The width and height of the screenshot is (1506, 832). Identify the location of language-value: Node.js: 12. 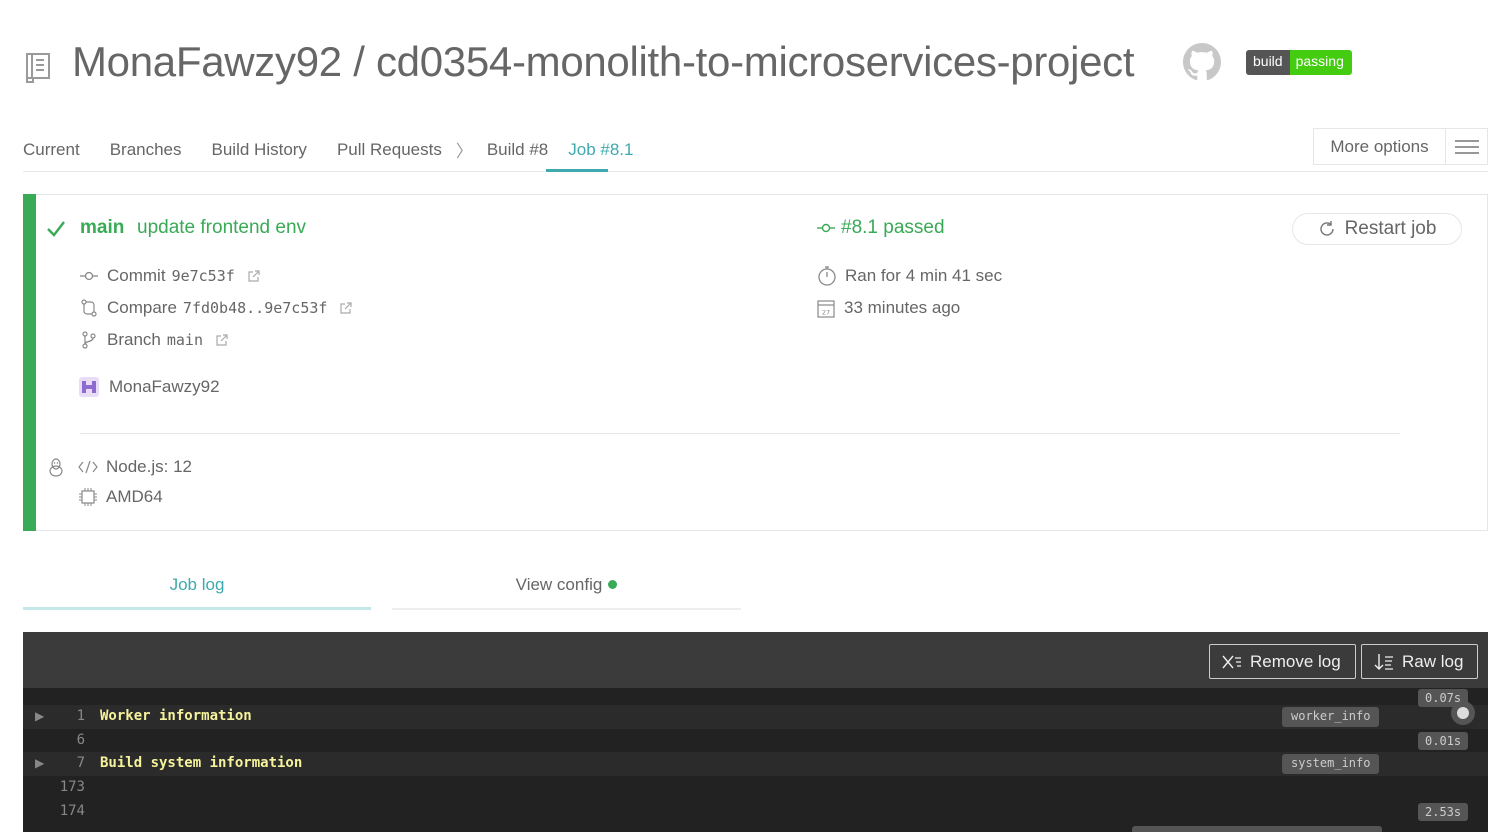
(149, 466).